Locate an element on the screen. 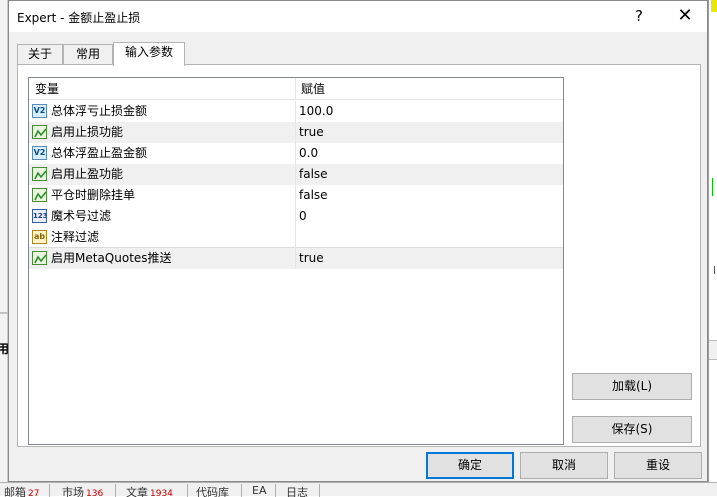  parameter-name: 启用止盈功能 is located at coordinates (87, 174).